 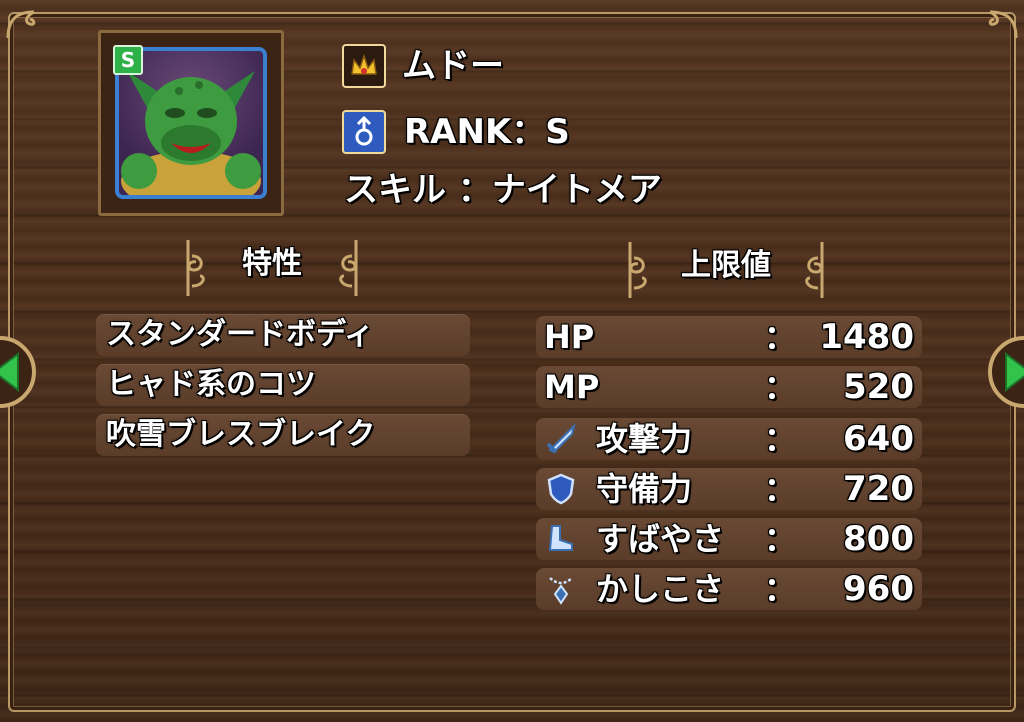 What do you see at coordinates (729, 489) in the screenshot?
I see `stat-row-defense: 守備力 ： 720` at bounding box center [729, 489].